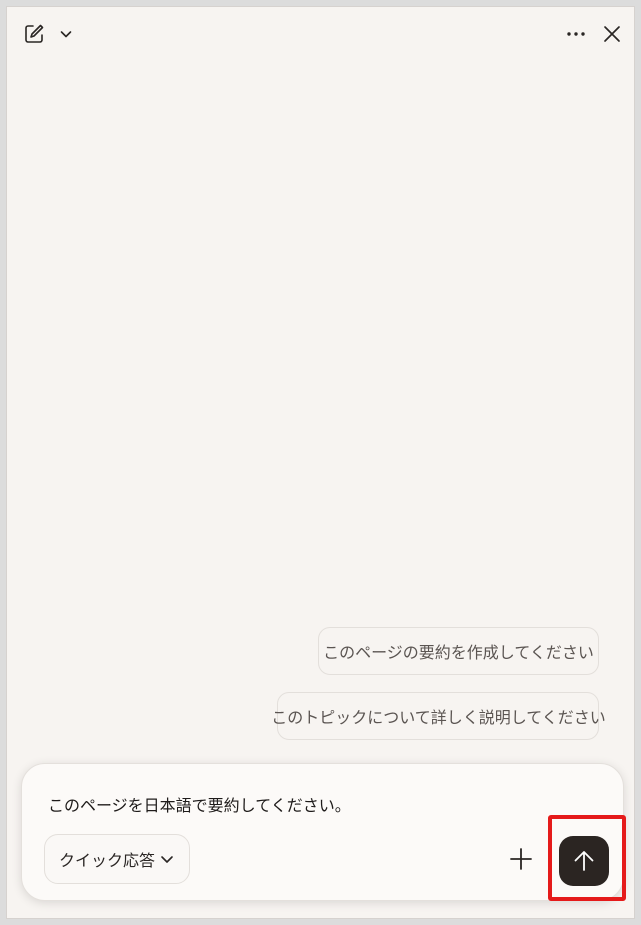  I want to click on more-horizontal-icon, so click(576, 34).